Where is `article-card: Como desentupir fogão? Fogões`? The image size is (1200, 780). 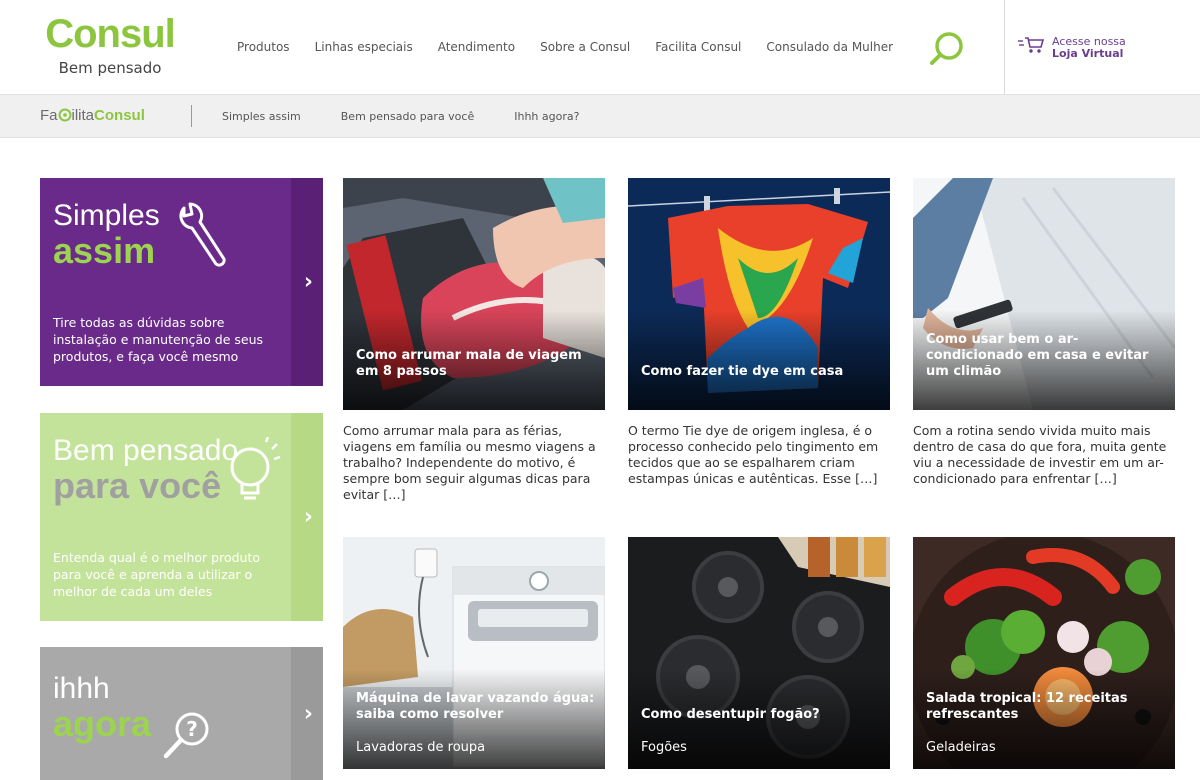
article-card: Como desentupir fogão? Fogões is located at coordinates (759, 653).